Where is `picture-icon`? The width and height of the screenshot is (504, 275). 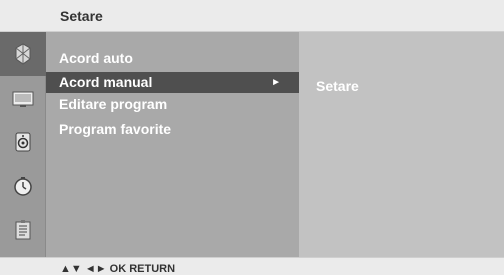
picture-icon is located at coordinates (23, 98).